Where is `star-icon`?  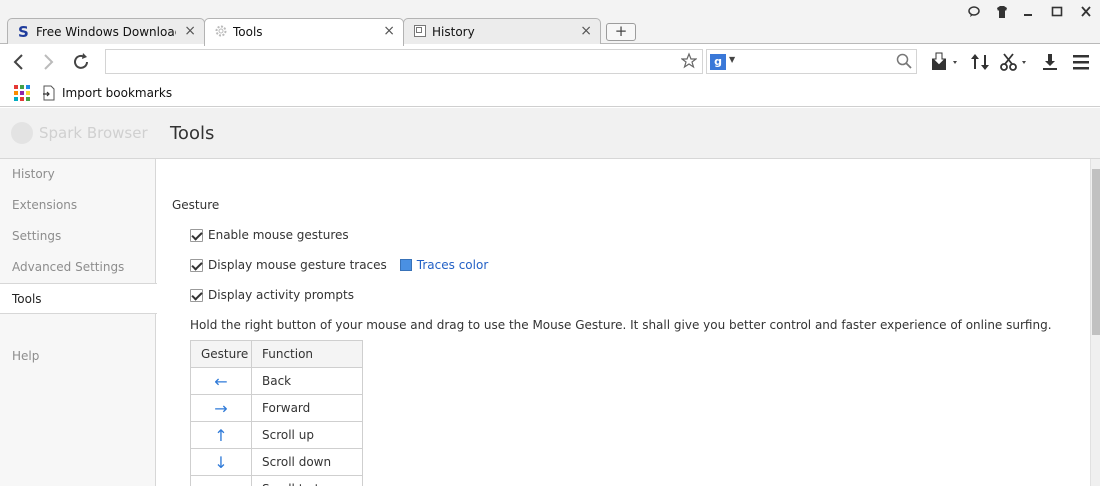 star-icon is located at coordinates (689, 61).